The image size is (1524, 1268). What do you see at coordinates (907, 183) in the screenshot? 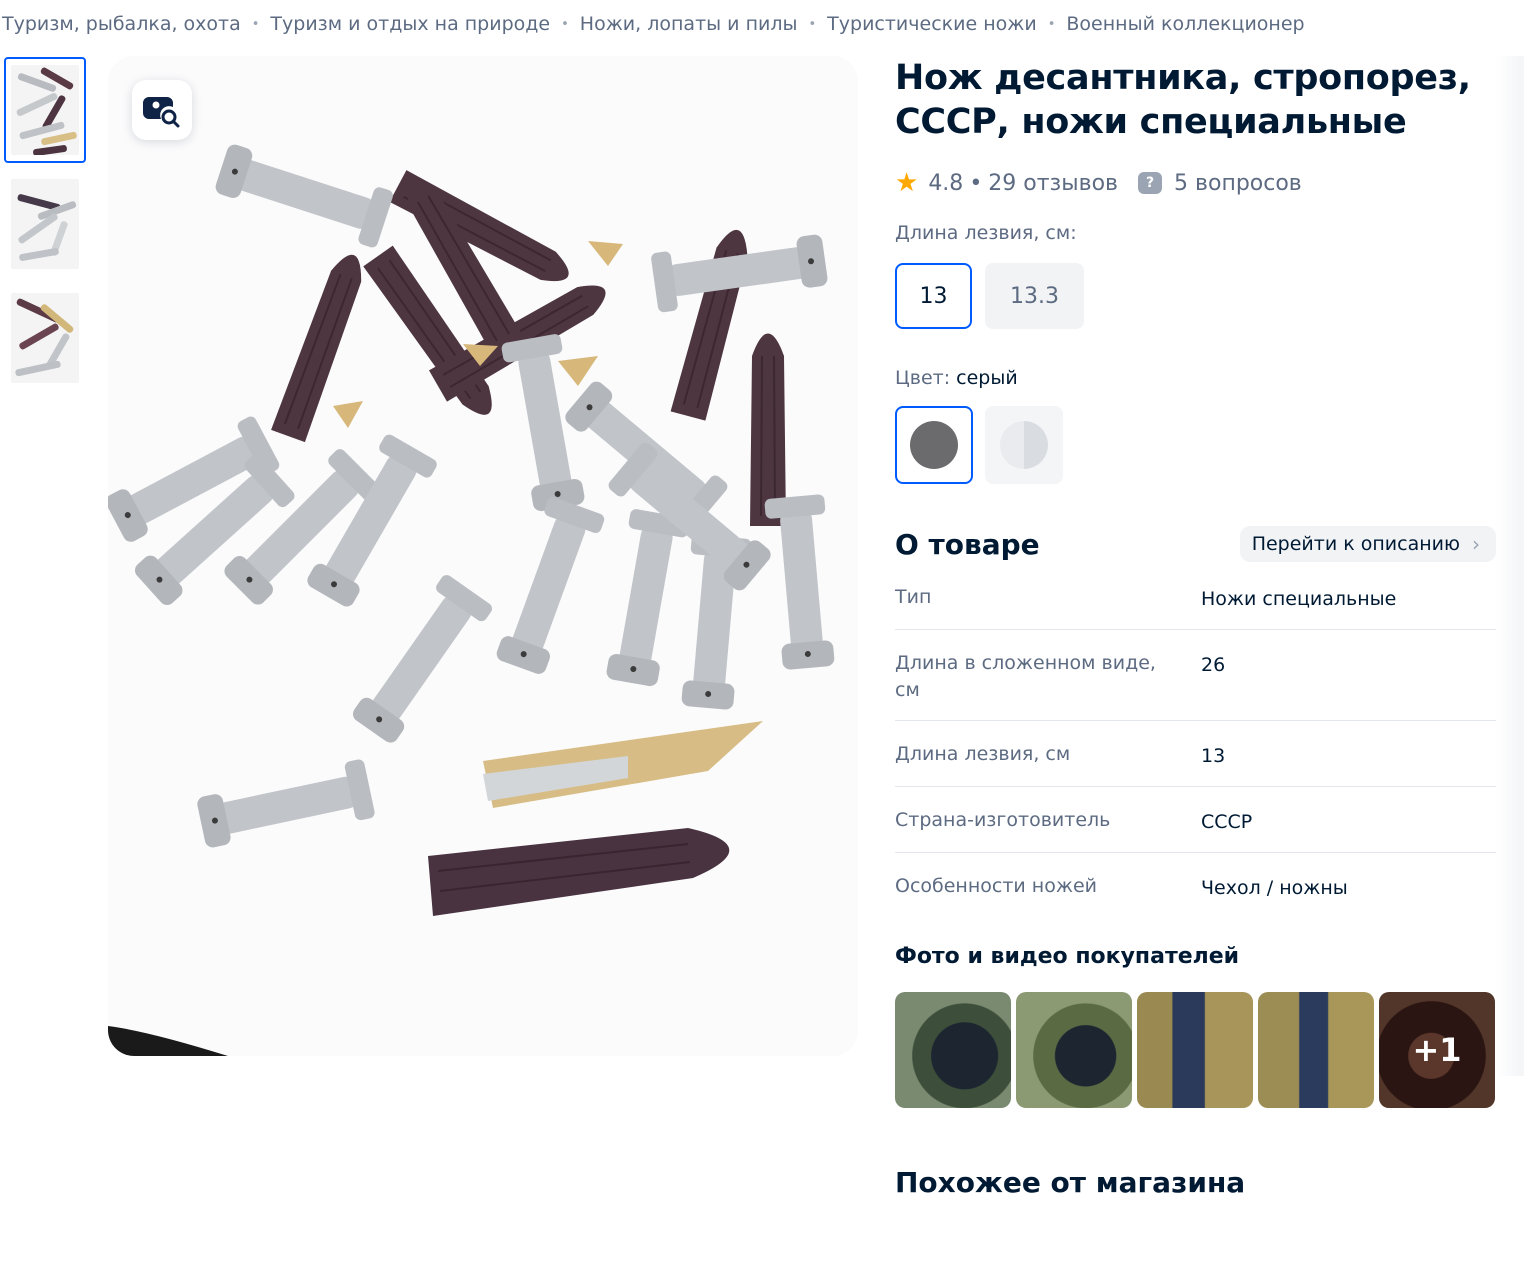
I see `star-icon: ★` at bounding box center [907, 183].